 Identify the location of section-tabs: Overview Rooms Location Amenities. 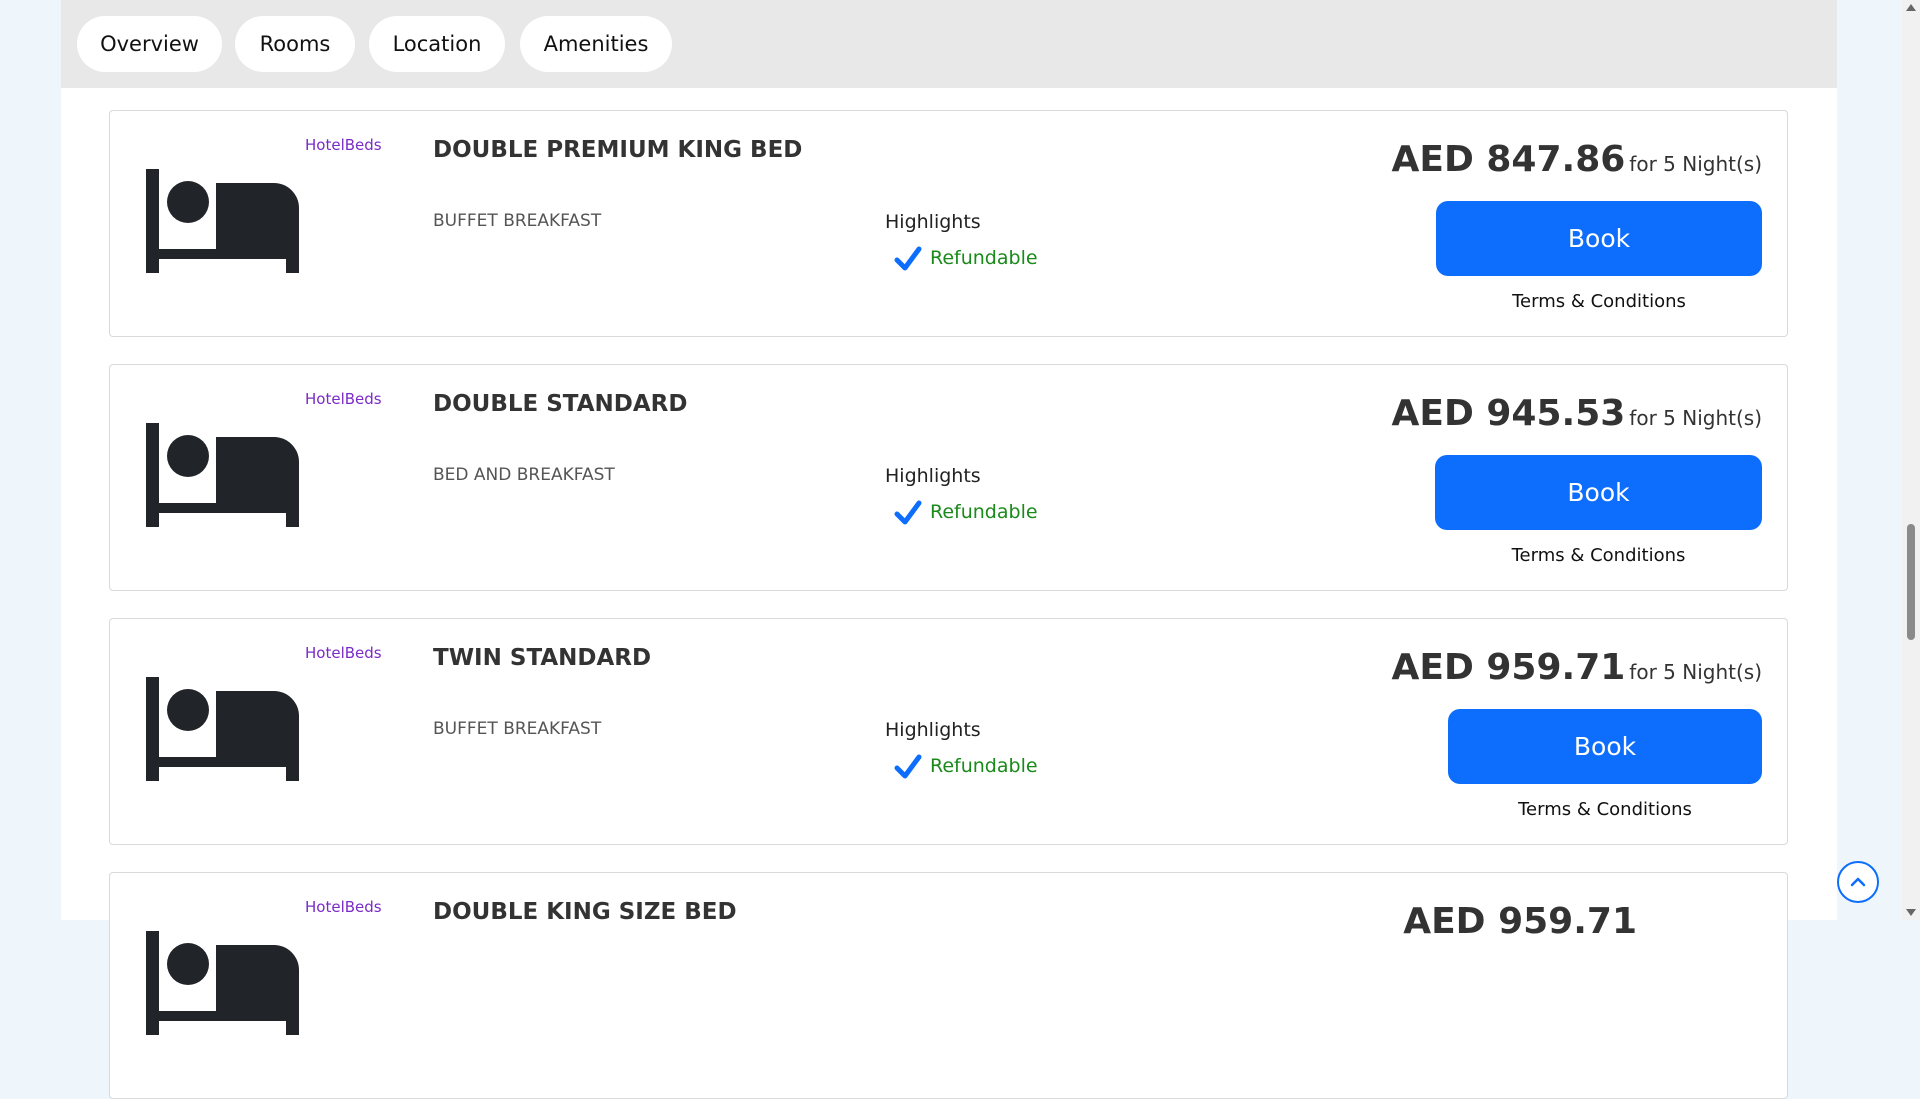
(949, 44).